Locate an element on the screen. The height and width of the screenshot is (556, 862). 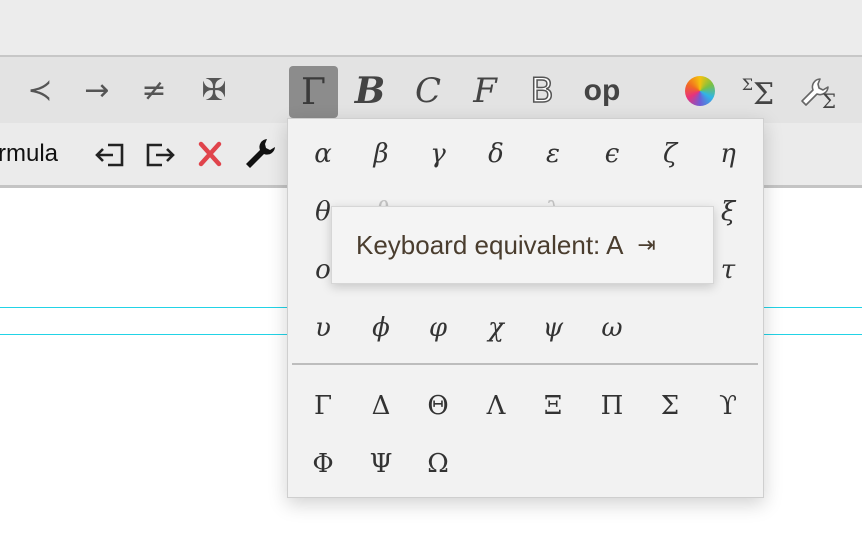
wrench-icon is located at coordinates (260, 153).